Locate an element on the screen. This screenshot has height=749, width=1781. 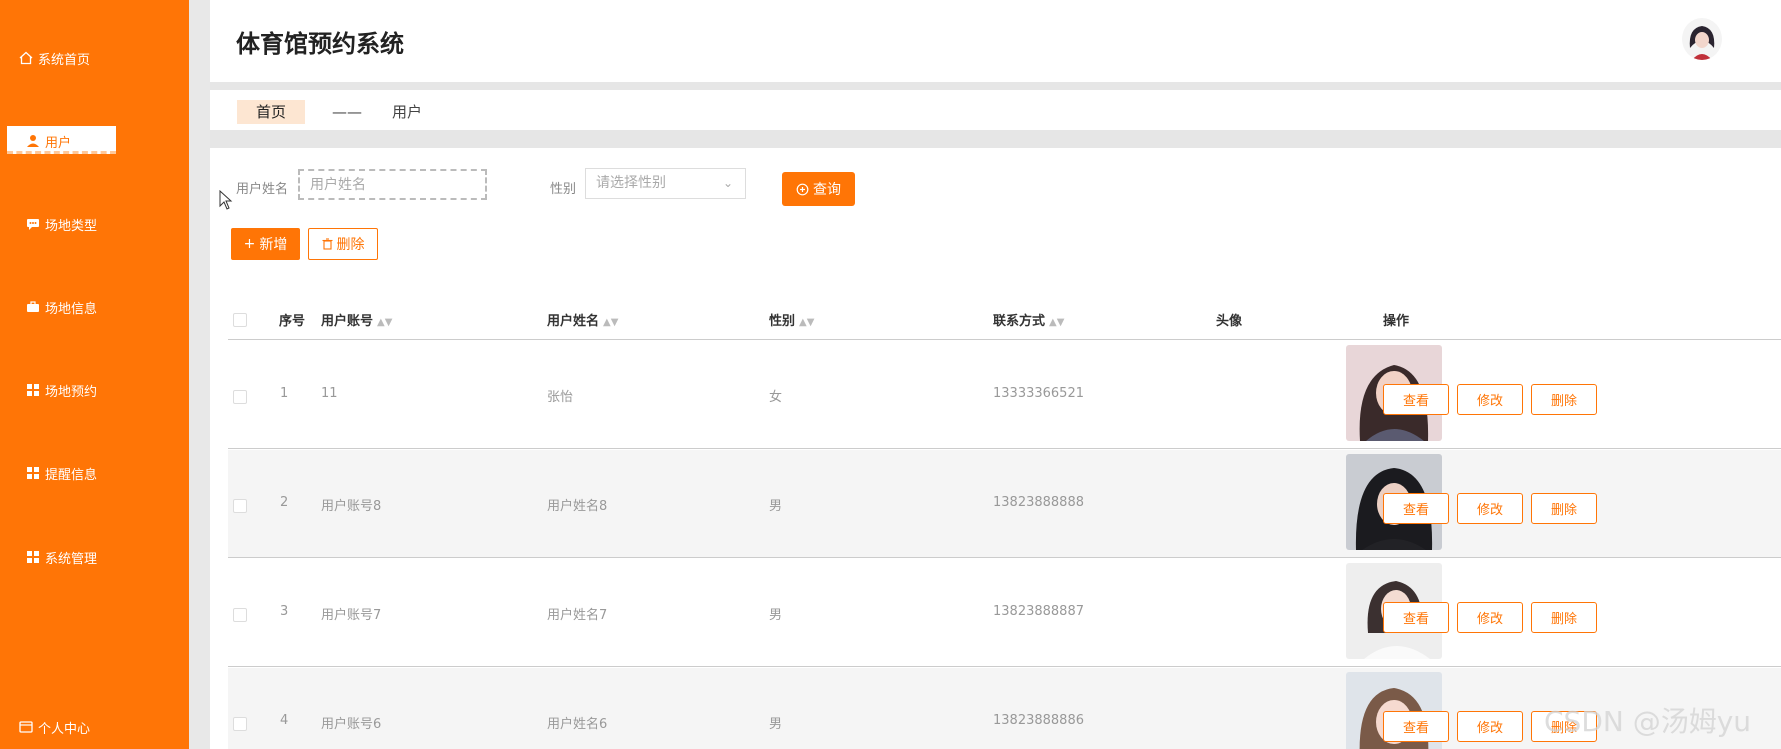
column-header-name: 用户姓名 ▲▼ is located at coordinates (582, 319).